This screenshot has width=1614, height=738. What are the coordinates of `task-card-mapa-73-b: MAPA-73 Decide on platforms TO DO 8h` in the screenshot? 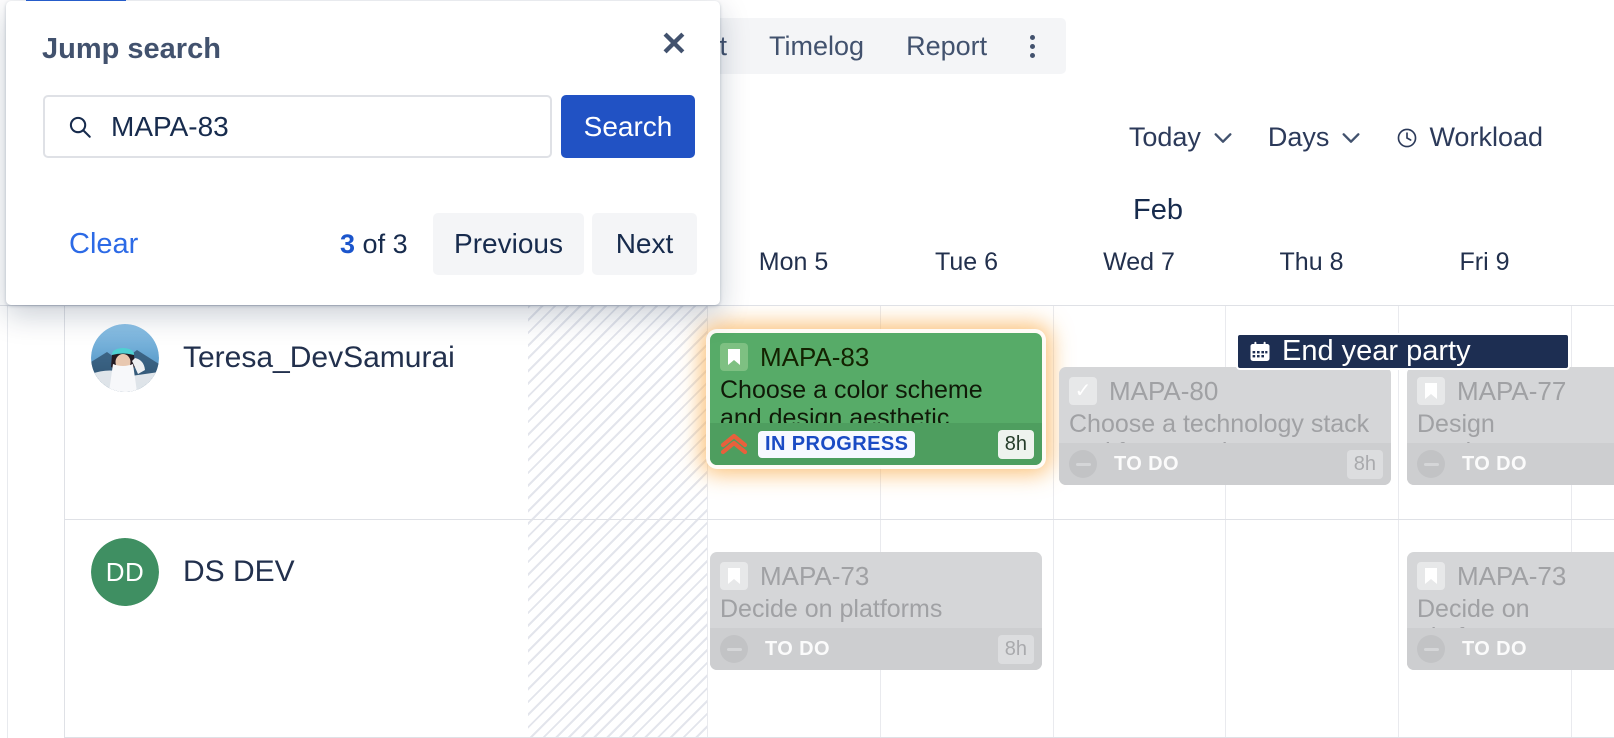 It's located at (1510, 611).